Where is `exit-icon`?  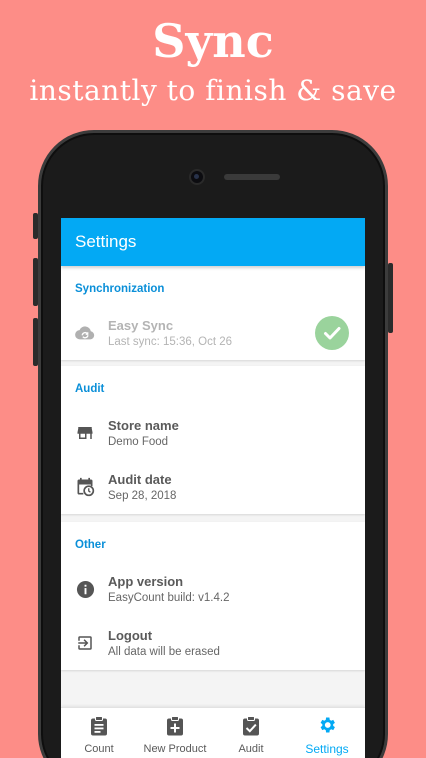
exit-icon is located at coordinates (85, 643).